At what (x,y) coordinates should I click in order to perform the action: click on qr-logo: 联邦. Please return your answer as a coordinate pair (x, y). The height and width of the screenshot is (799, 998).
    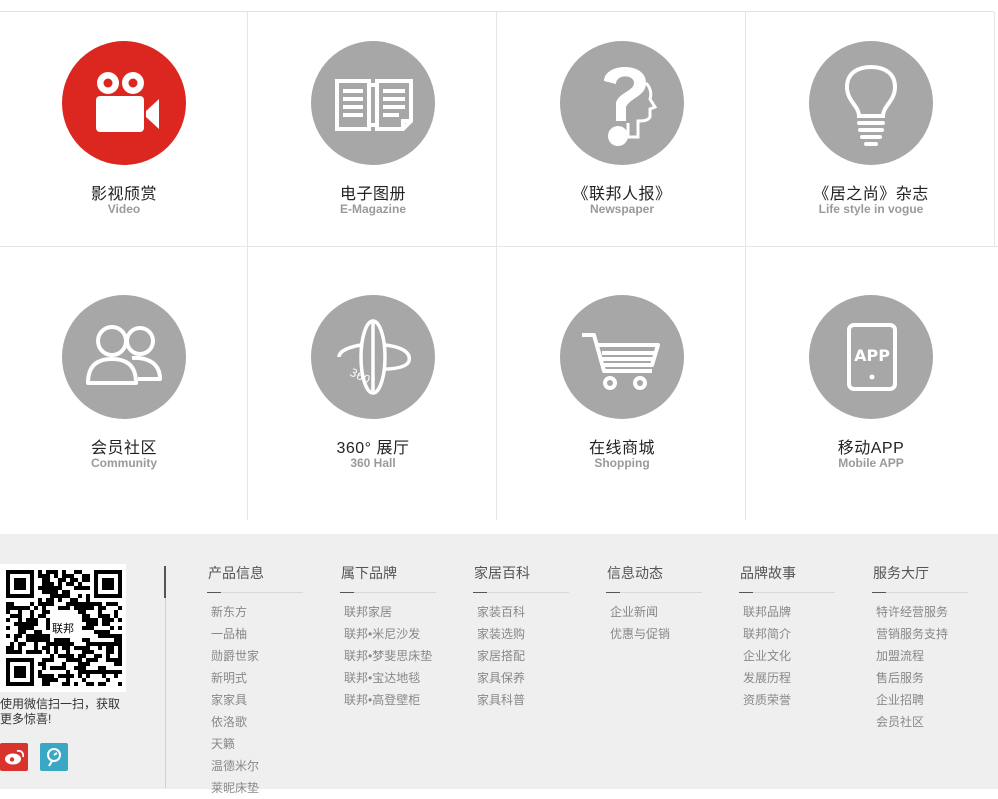
    Looking at the image, I should click on (63, 628).